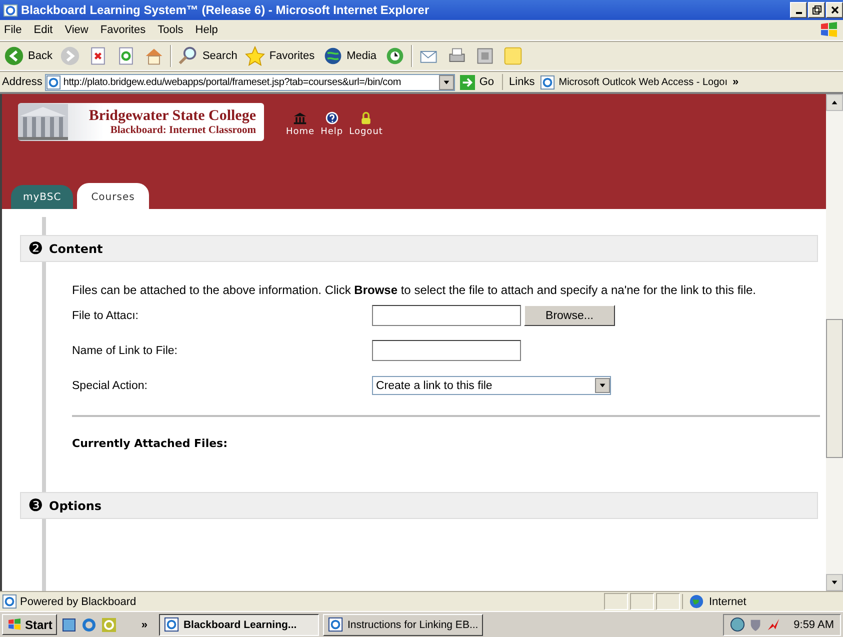 Image resolution: width=843 pixels, height=637 pixels. Describe the element at coordinates (250, 82) in the screenshot. I see `address-field: http://plato.bridgew.edu/webapps/portal/frameset.jsp?tab=courses&url=/bin/com` at that location.